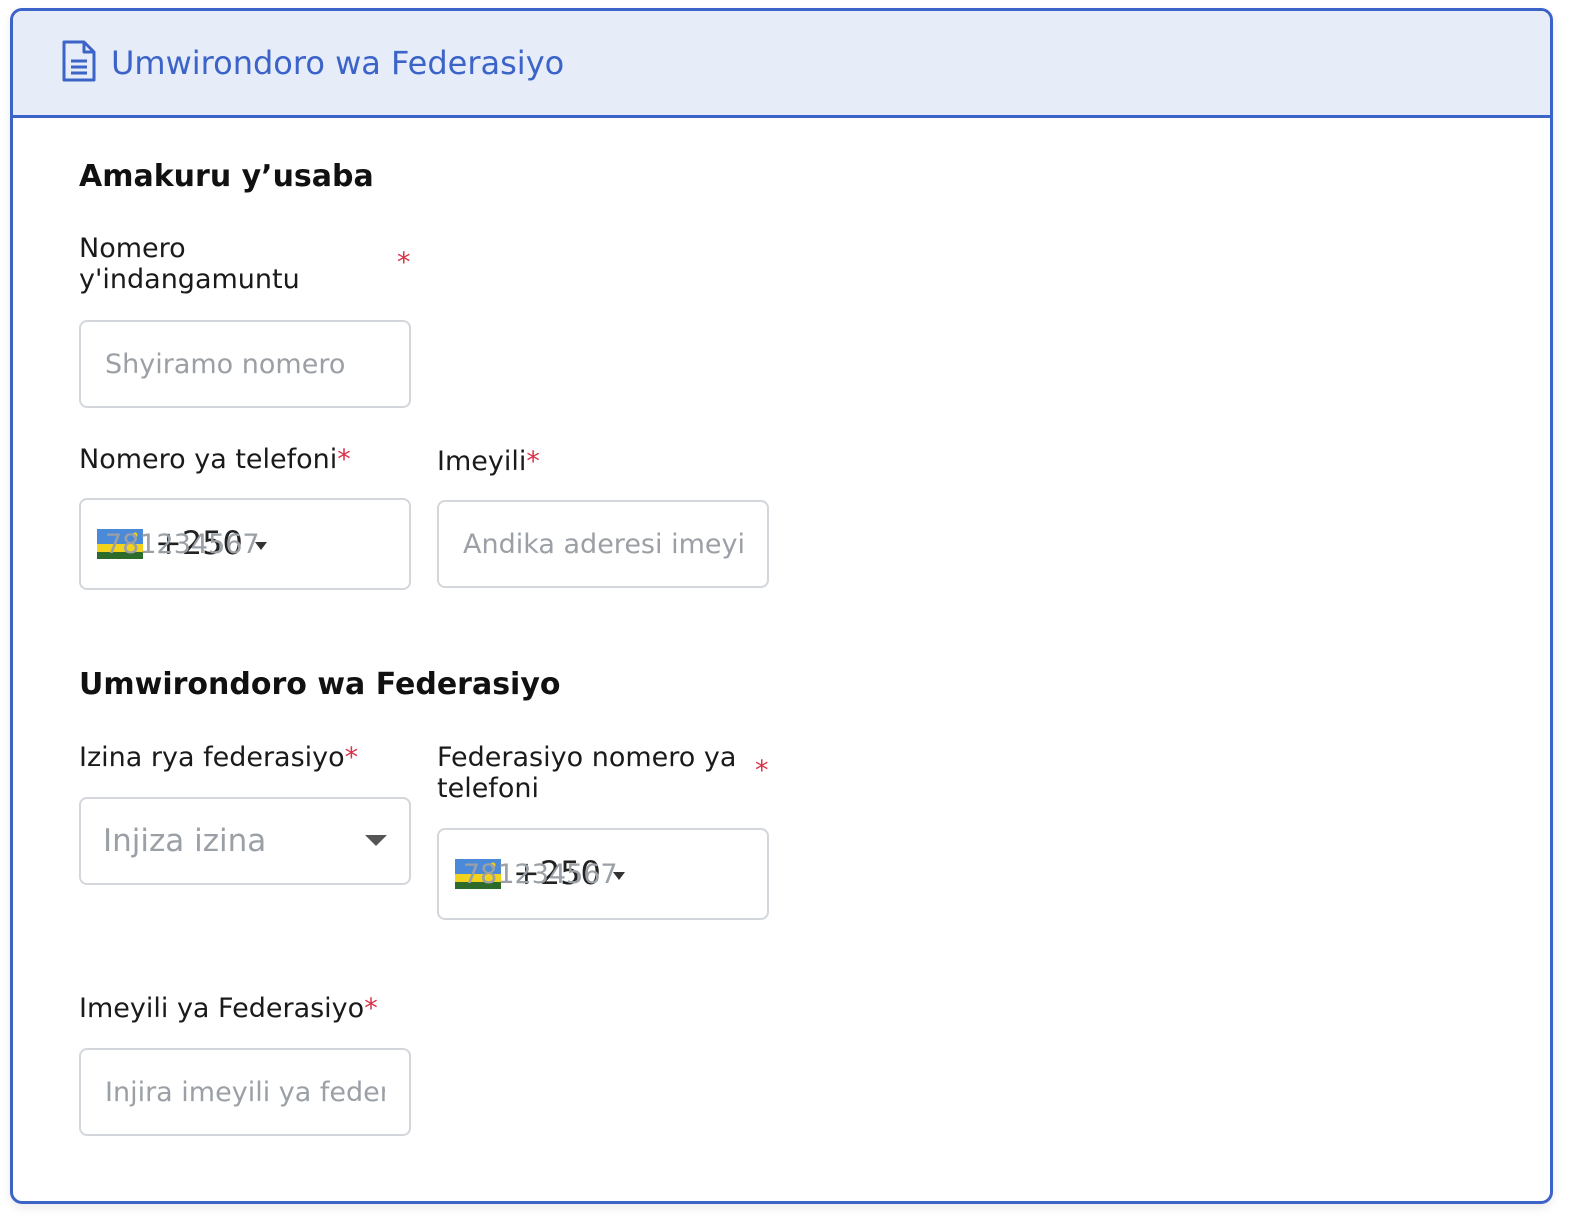 This screenshot has width=1586, height=1228. I want to click on id-number-input, so click(245, 364).